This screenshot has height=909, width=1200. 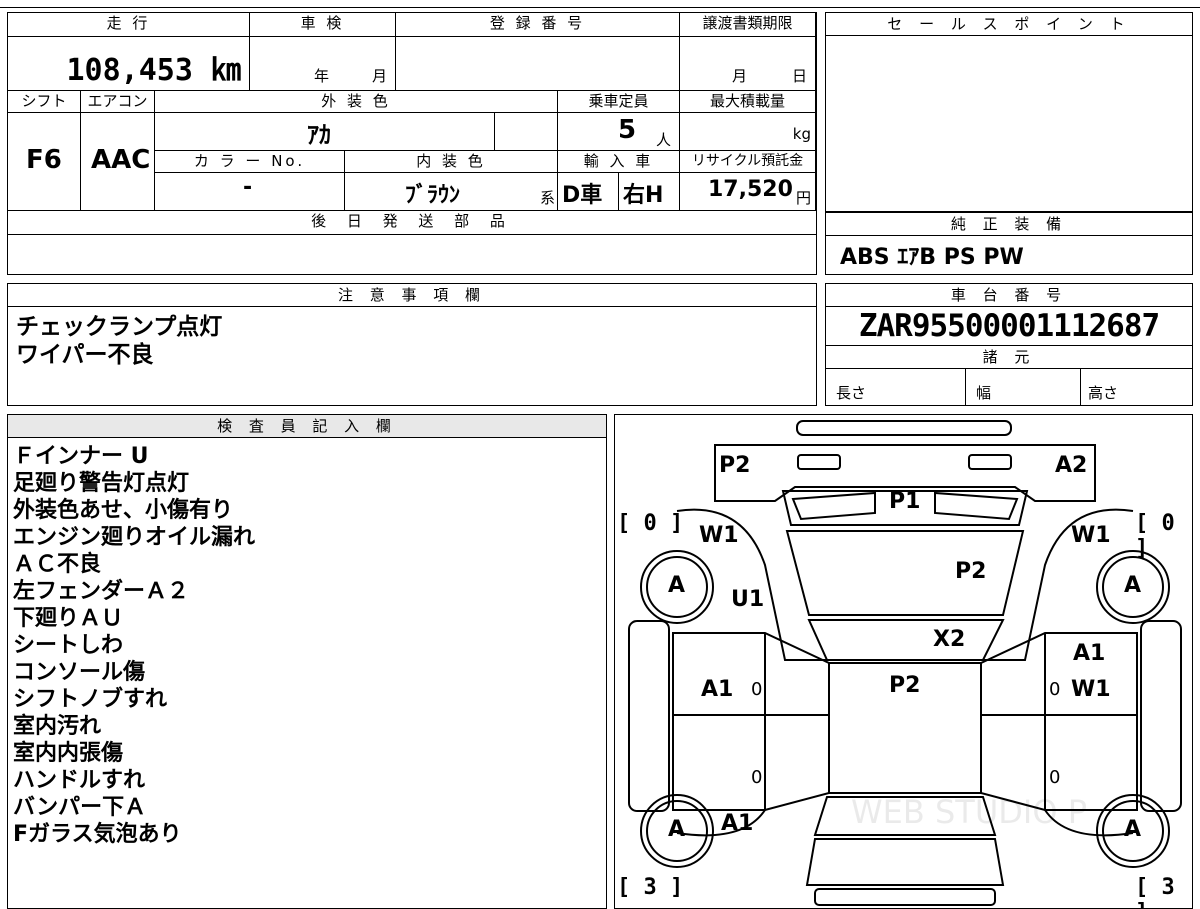 What do you see at coordinates (322, 76) in the screenshot?
I see `inspection-year: 年` at bounding box center [322, 76].